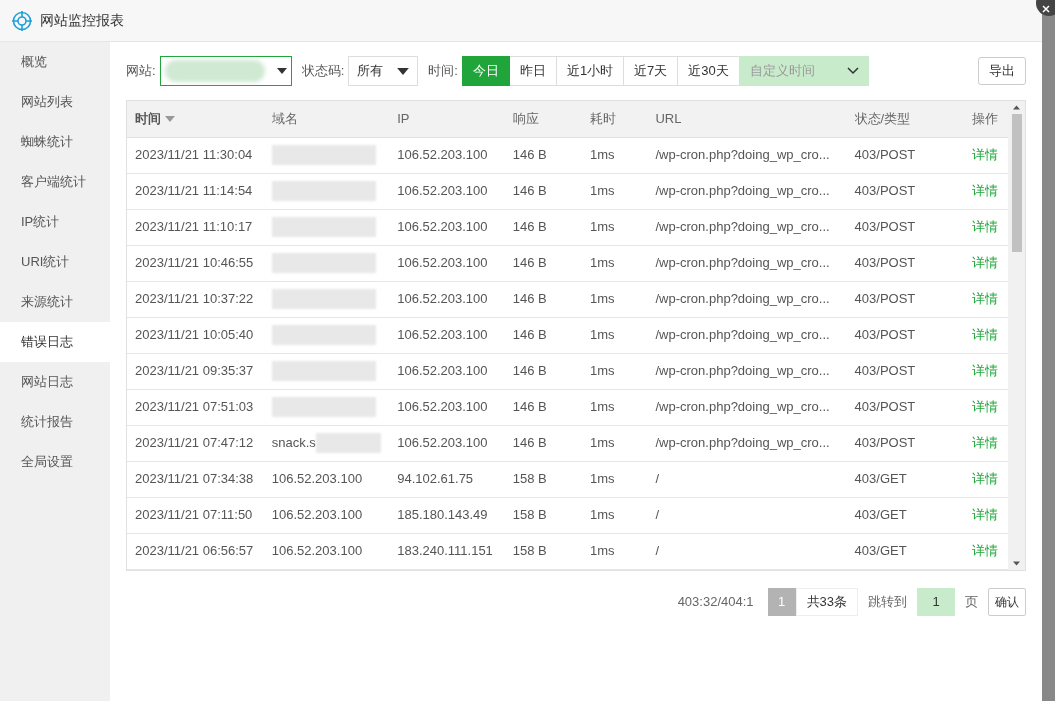 The height and width of the screenshot is (701, 1055). What do you see at coordinates (55, 382) in the screenshot?
I see `sidebar-item: 网站日志` at bounding box center [55, 382].